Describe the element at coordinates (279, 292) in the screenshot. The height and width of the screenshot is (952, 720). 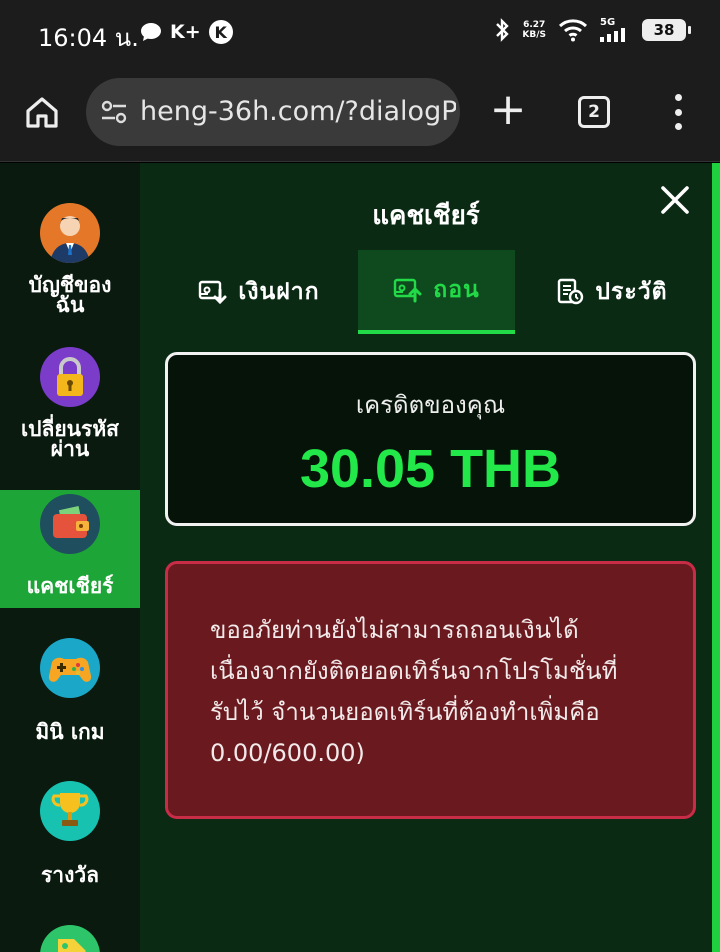
I see `tab-label: เงินฝาก` at that location.